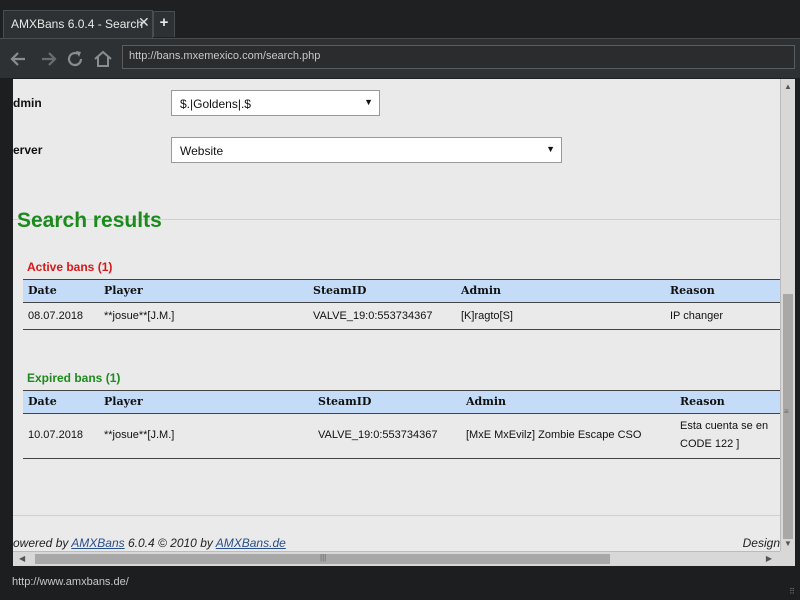 Image resolution: width=800 pixels, height=600 pixels. Describe the element at coordinates (724, 426) in the screenshot. I see `cell-reason-line1: Esta cuenta se en` at that location.